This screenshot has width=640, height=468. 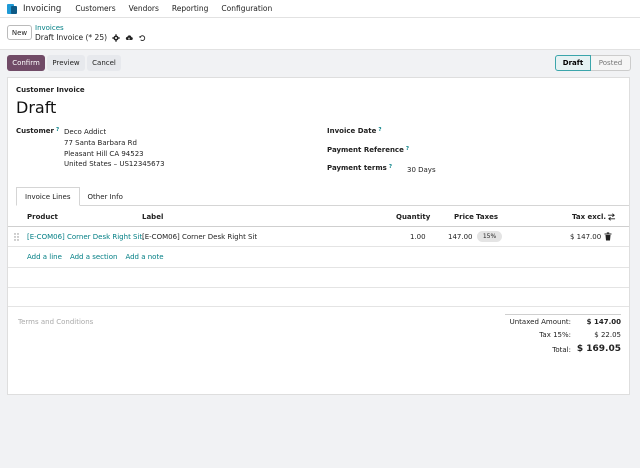 I want to click on preview-button: Preview, so click(x=66, y=63).